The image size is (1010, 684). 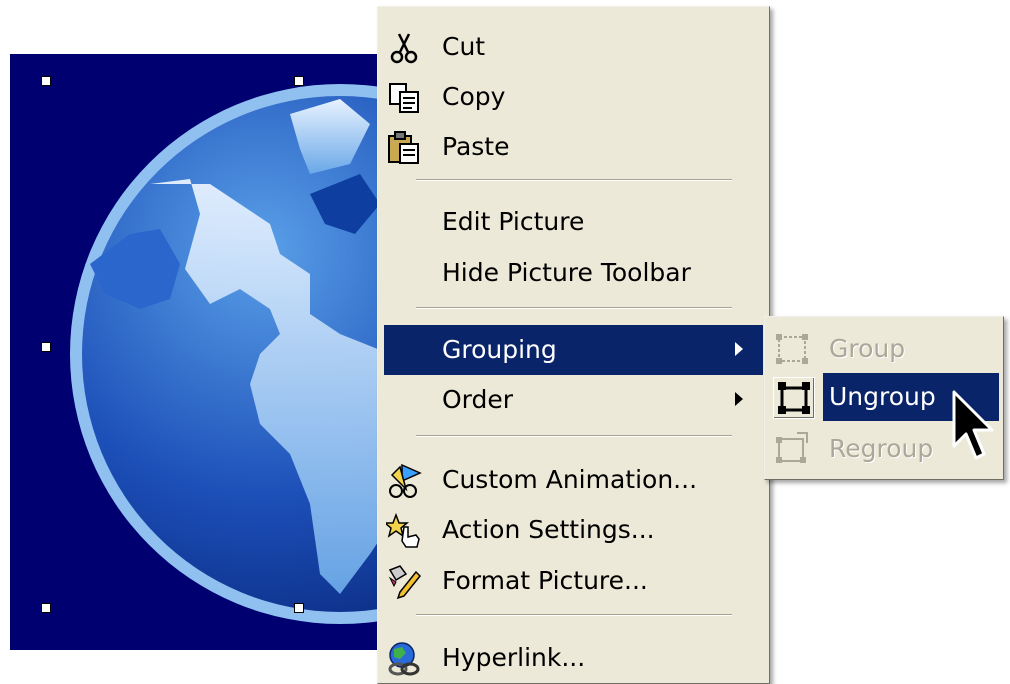 I want to click on menu-item-copy: Copy, so click(x=573, y=97).